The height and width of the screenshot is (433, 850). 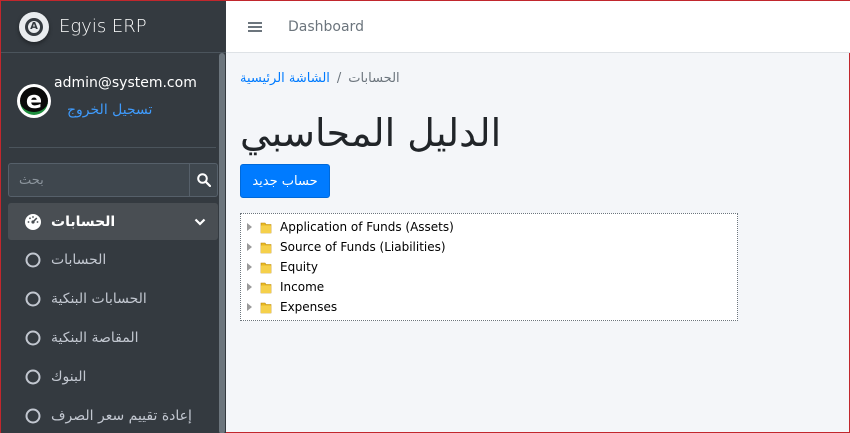 I want to click on scrollbar-thumb, so click(x=222, y=243).